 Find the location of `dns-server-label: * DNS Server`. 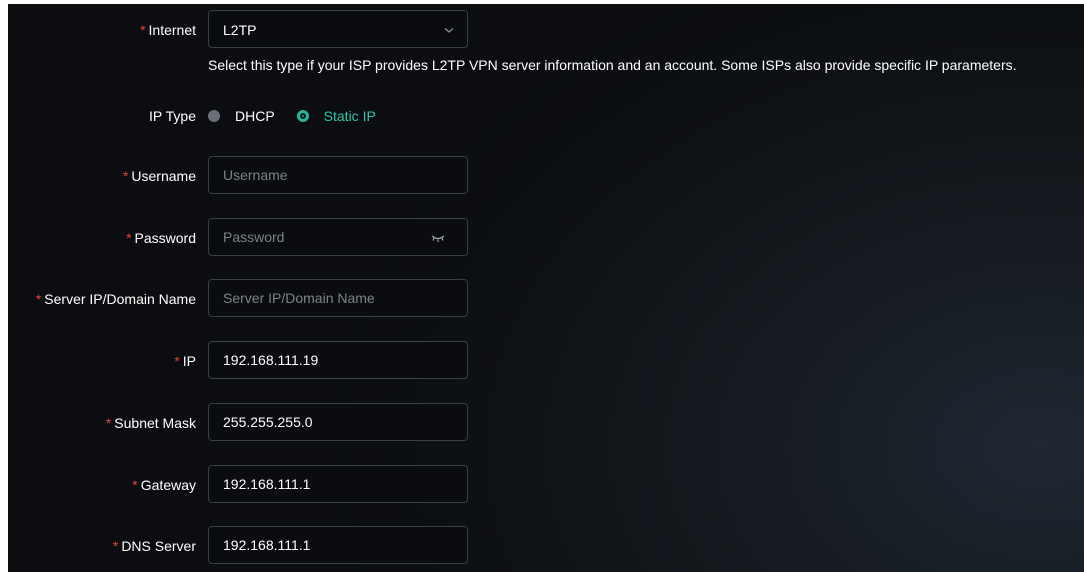

dns-server-label: * DNS Server is located at coordinates (154, 546).